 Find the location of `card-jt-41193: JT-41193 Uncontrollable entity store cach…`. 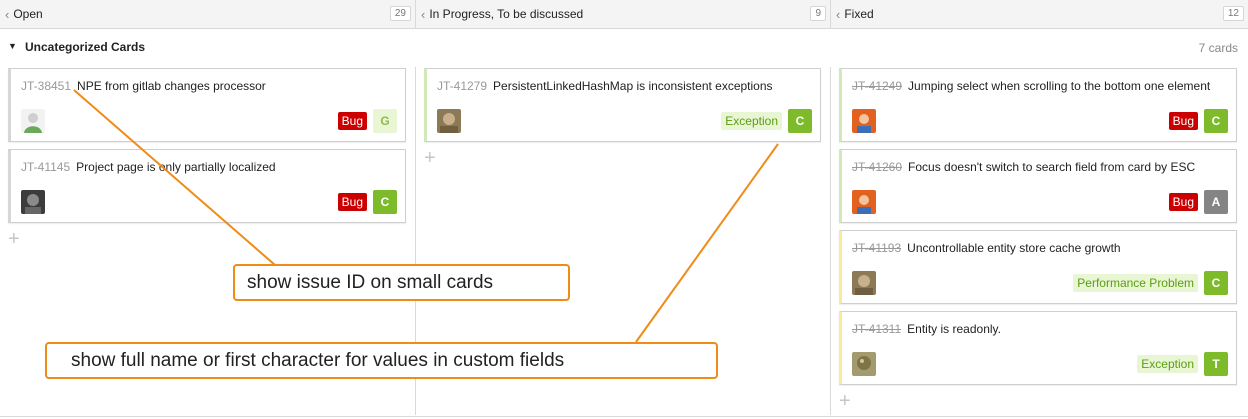

card-jt-41193: JT-41193 Uncontrollable entity store cach… is located at coordinates (1038, 267).